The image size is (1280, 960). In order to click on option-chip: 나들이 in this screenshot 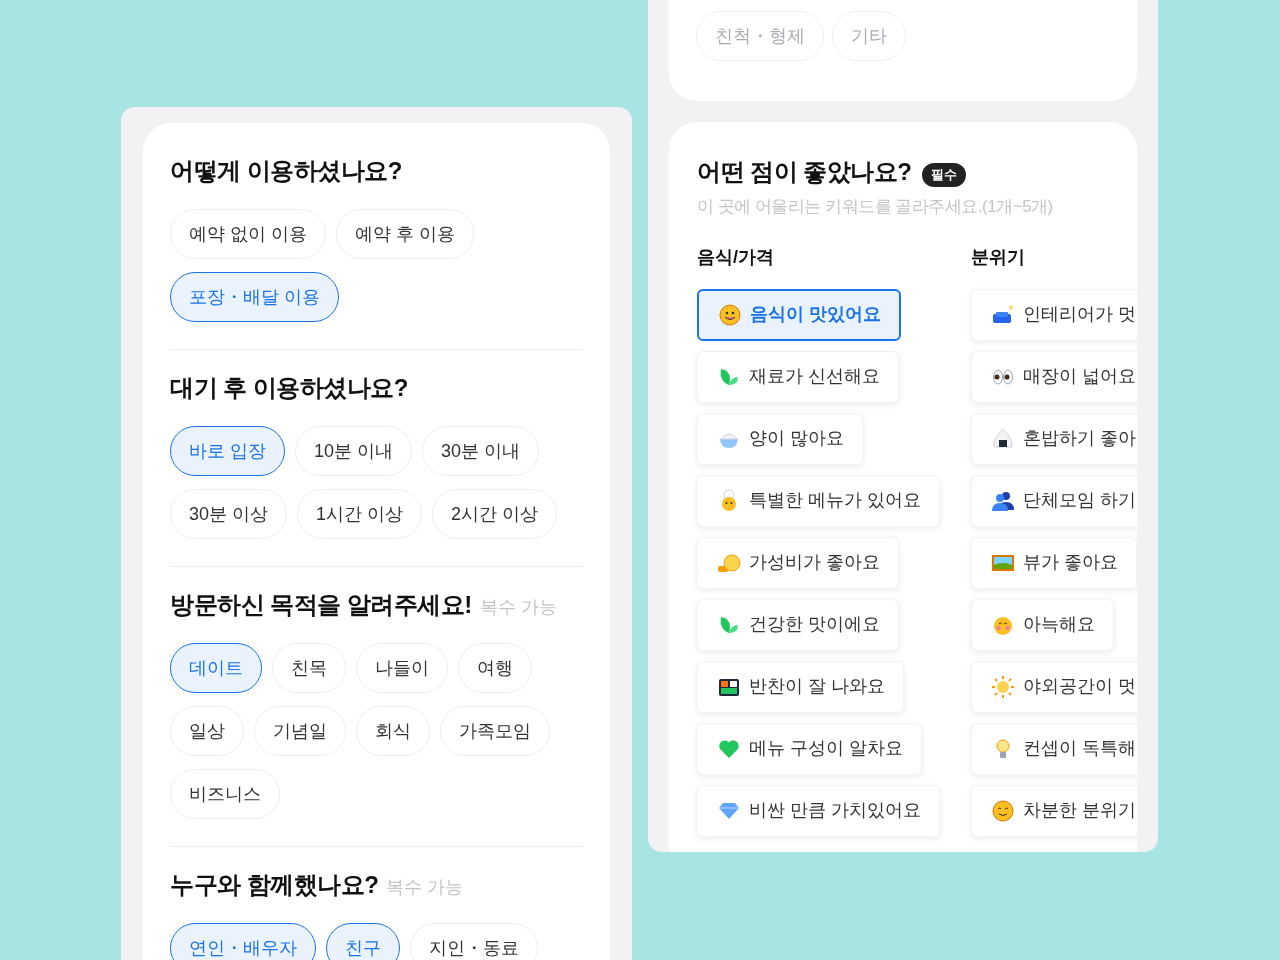, I will do `click(402, 668)`.